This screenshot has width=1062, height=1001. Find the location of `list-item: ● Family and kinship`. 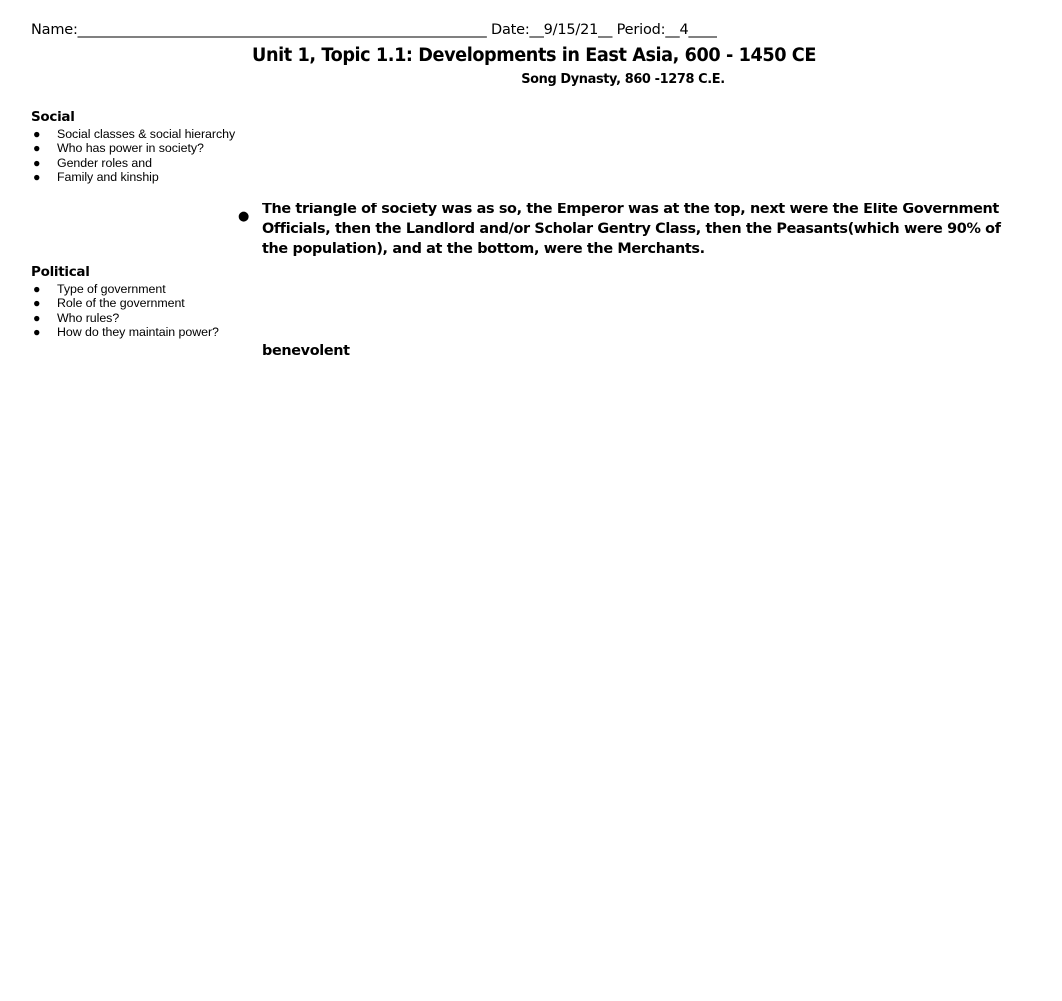

list-item: ● Family and kinship is located at coordinates (138, 177).